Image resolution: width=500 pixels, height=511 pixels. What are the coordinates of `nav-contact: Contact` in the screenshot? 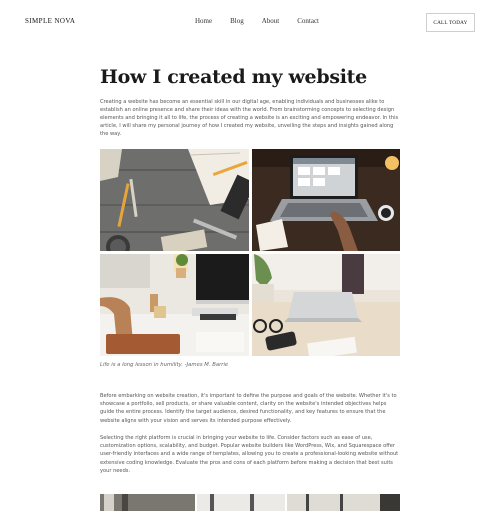 It's located at (308, 21).